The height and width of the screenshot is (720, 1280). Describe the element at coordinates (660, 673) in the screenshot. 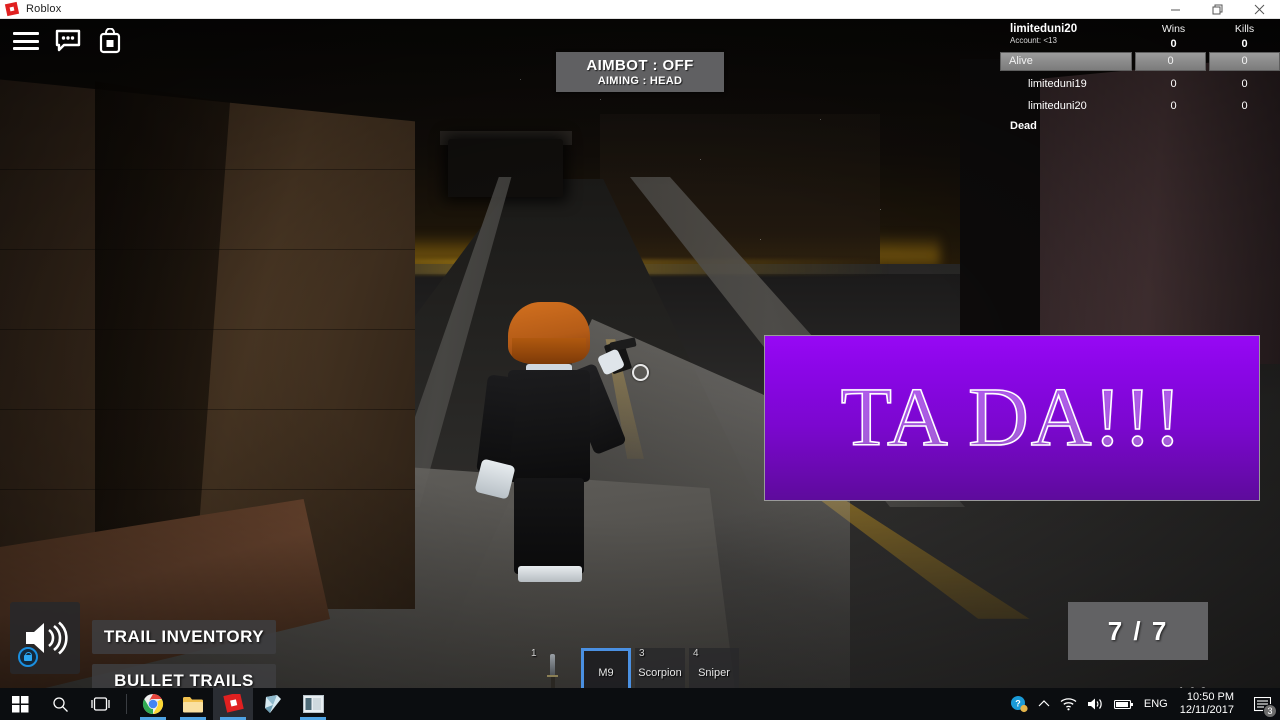

I see `hotbar-slot-label: Scorpion` at that location.